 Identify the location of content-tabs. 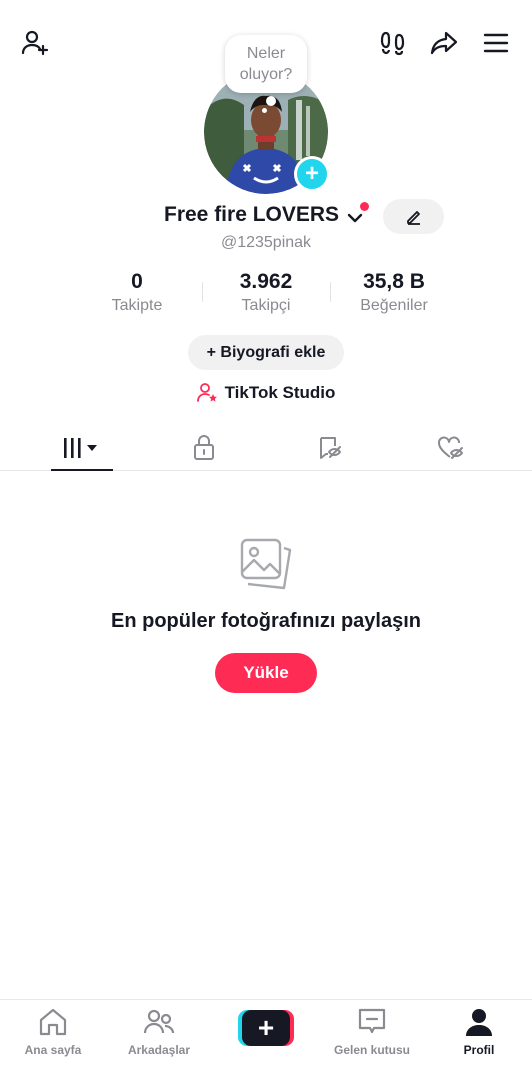
(266, 448).